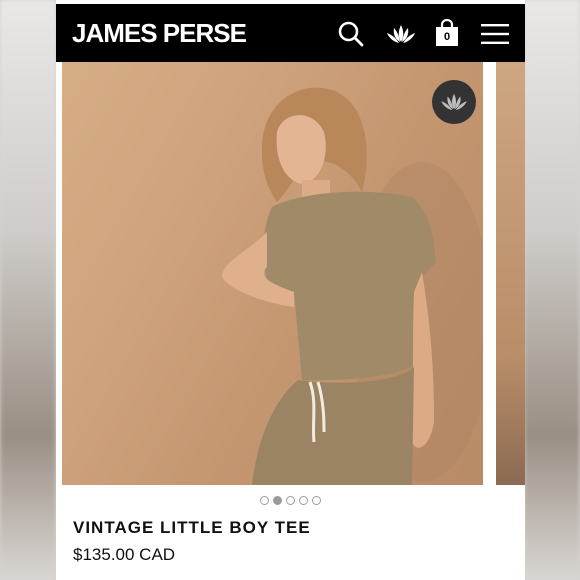 This screenshot has width=580, height=580. Describe the element at coordinates (159, 33) in the screenshot. I see `brand-logo: JAMES PERSE` at that location.